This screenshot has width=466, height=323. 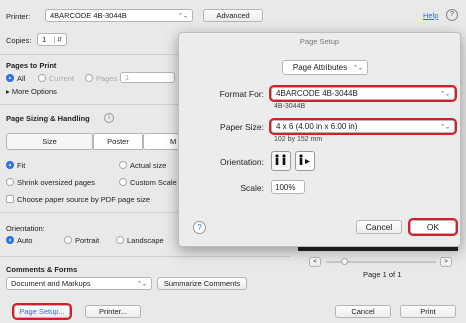 What do you see at coordinates (317, 93) in the screenshot?
I see `format-for-value: 4BARCODE 4B-3044B` at bounding box center [317, 93].